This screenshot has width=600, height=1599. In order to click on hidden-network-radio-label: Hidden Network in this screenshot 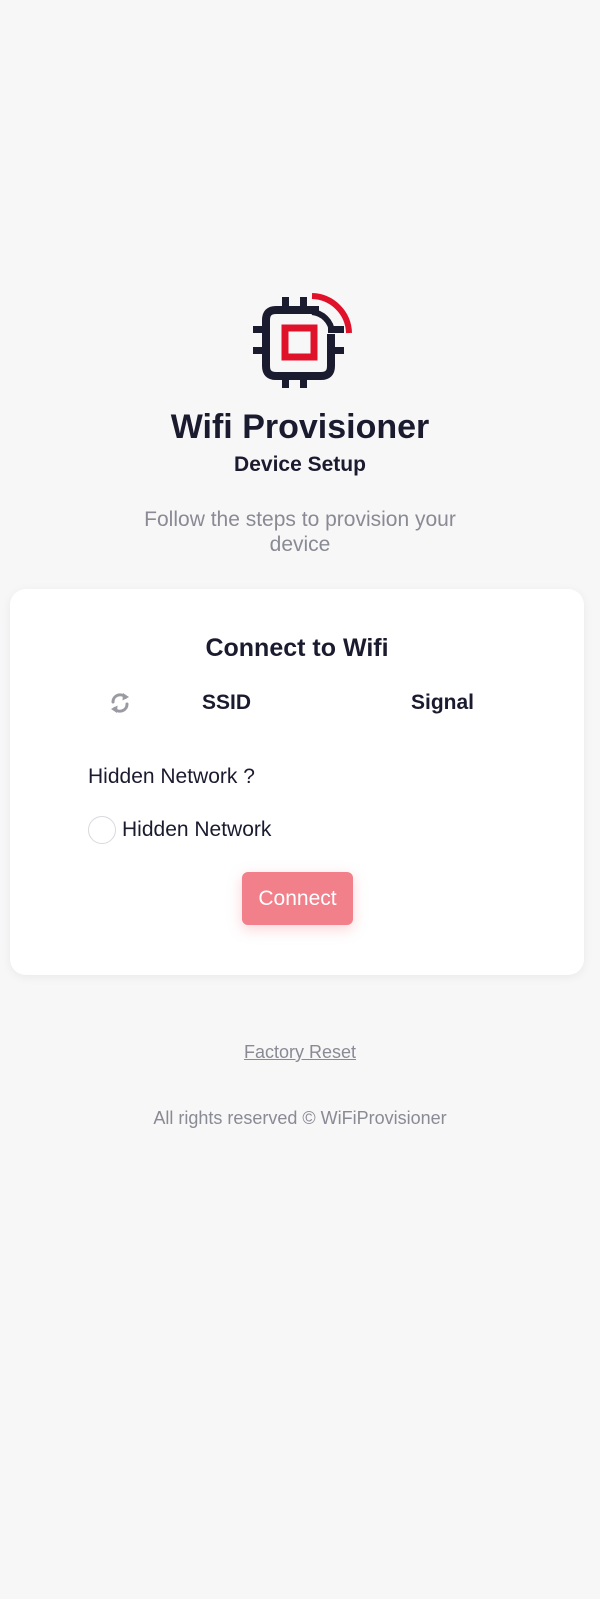, I will do `click(197, 829)`.